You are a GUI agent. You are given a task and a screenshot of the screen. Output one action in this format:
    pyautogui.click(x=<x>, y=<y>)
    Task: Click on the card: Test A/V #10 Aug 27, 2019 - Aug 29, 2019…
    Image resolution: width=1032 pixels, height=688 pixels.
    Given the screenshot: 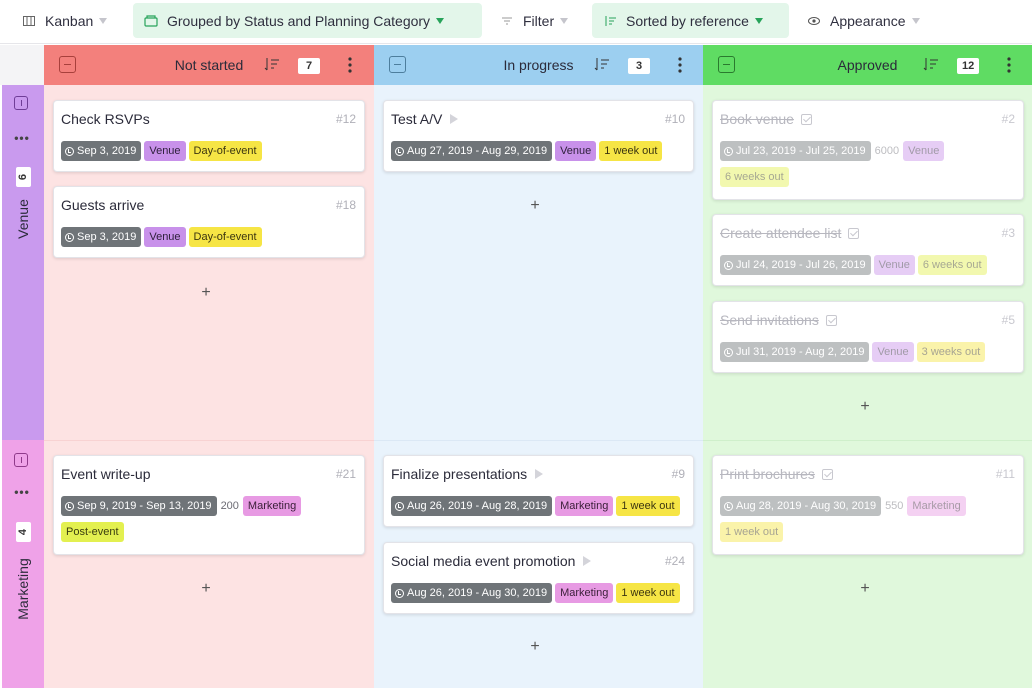 What is the action you would take?
    pyautogui.click(x=538, y=136)
    